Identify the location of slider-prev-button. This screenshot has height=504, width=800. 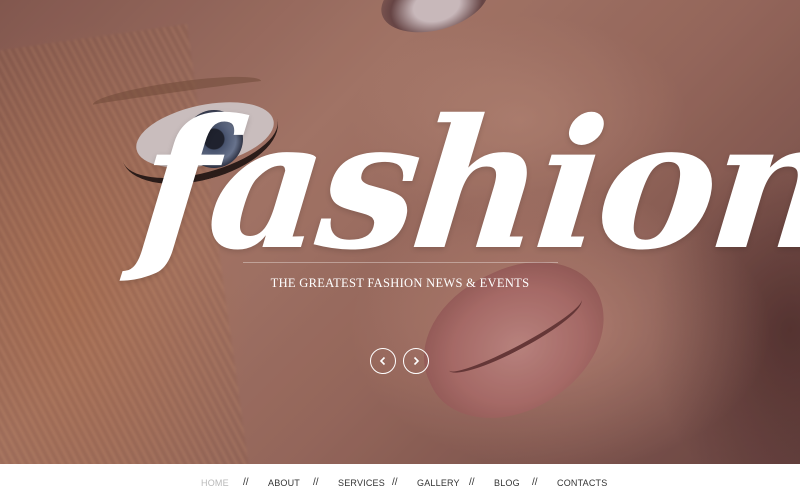
(383, 361).